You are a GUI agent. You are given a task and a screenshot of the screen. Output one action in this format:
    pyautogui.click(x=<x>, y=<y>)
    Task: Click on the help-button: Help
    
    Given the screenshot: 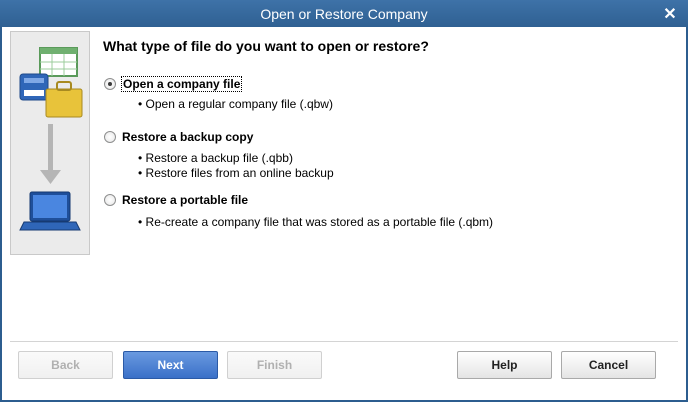 What is the action you would take?
    pyautogui.click(x=504, y=365)
    